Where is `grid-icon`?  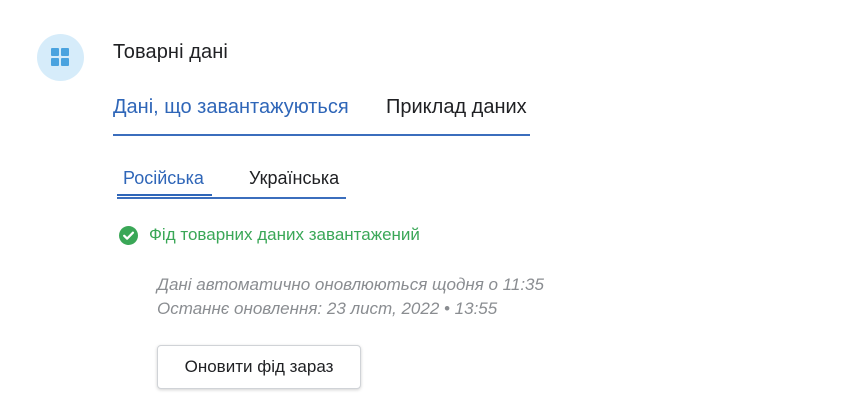 grid-icon is located at coordinates (60, 57).